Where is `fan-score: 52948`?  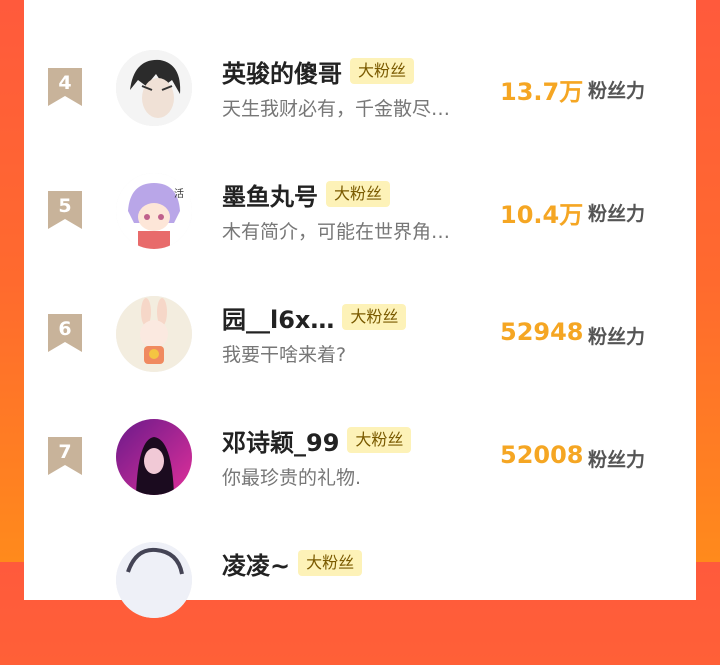
fan-score: 52948 is located at coordinates (542, 332).